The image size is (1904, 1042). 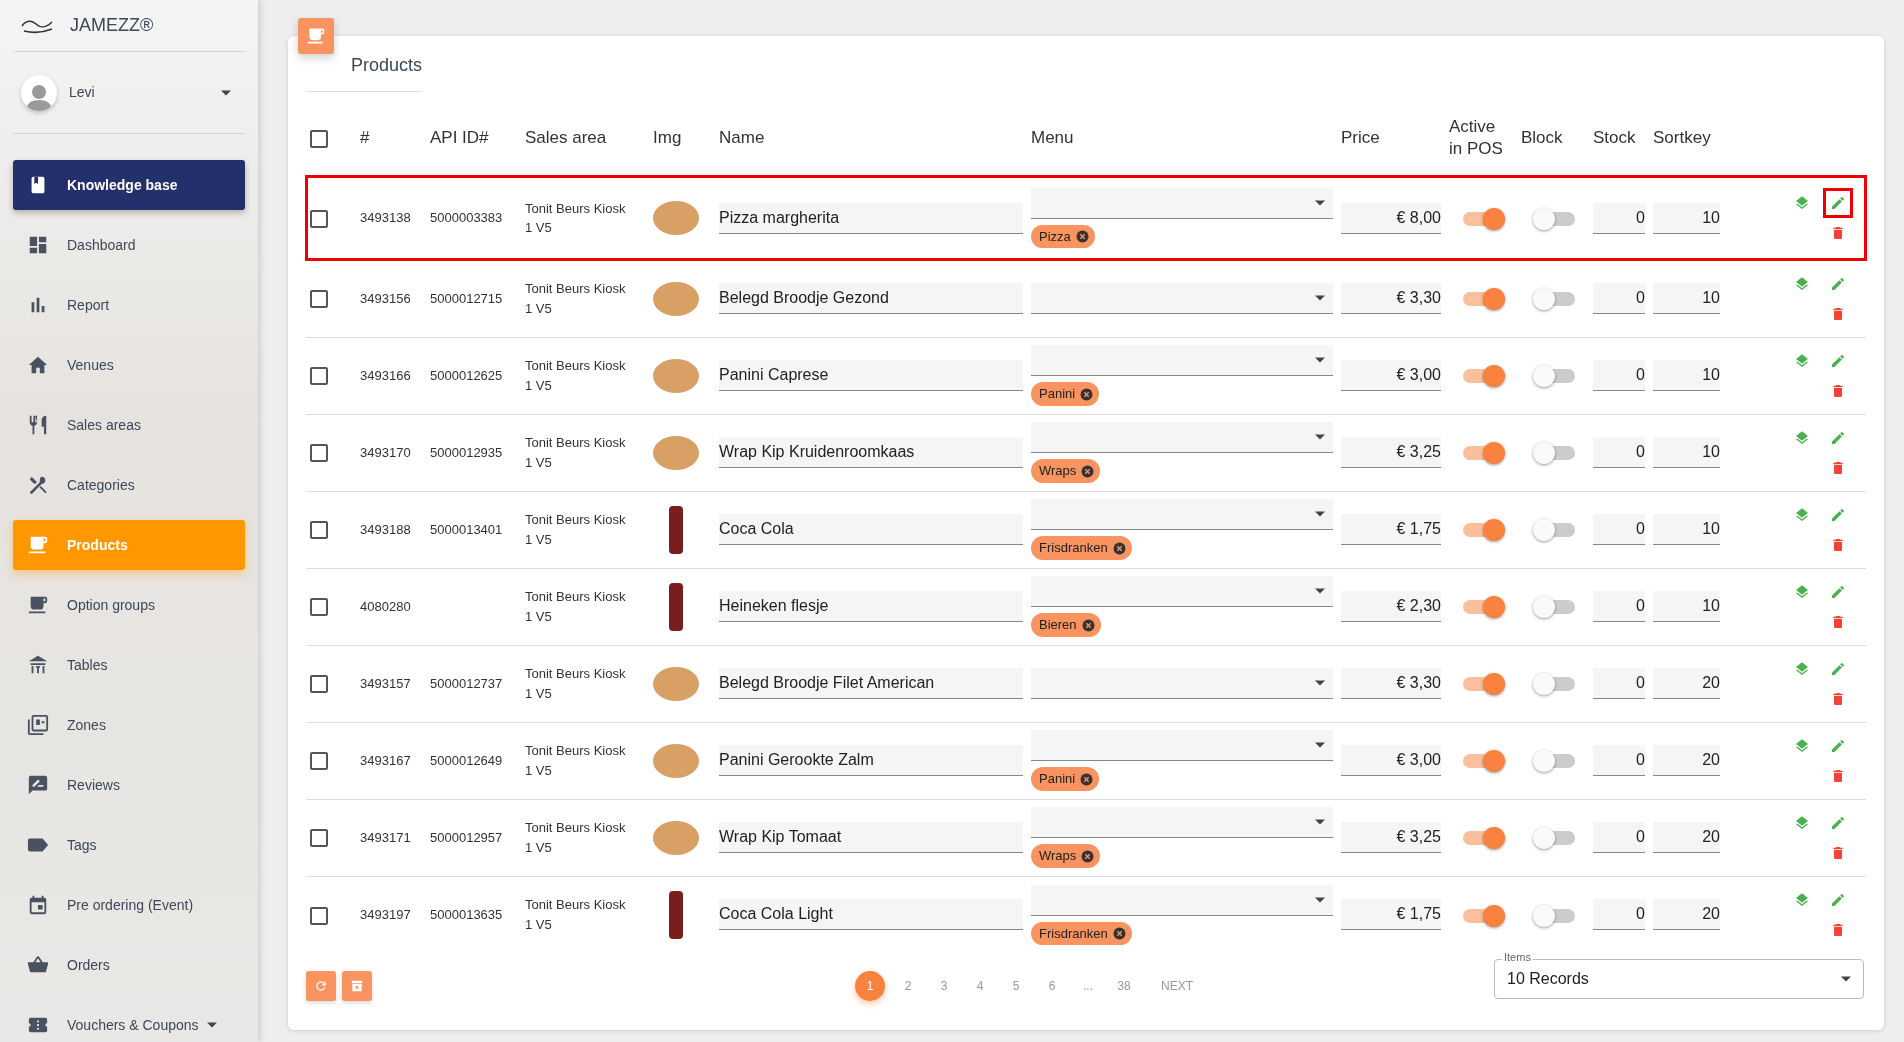 What do you see at coordinates (129, 1021) in the screenshot?
I see `sidebar-item: Vouchers & Coupons` at bounding box center [129, 1021].